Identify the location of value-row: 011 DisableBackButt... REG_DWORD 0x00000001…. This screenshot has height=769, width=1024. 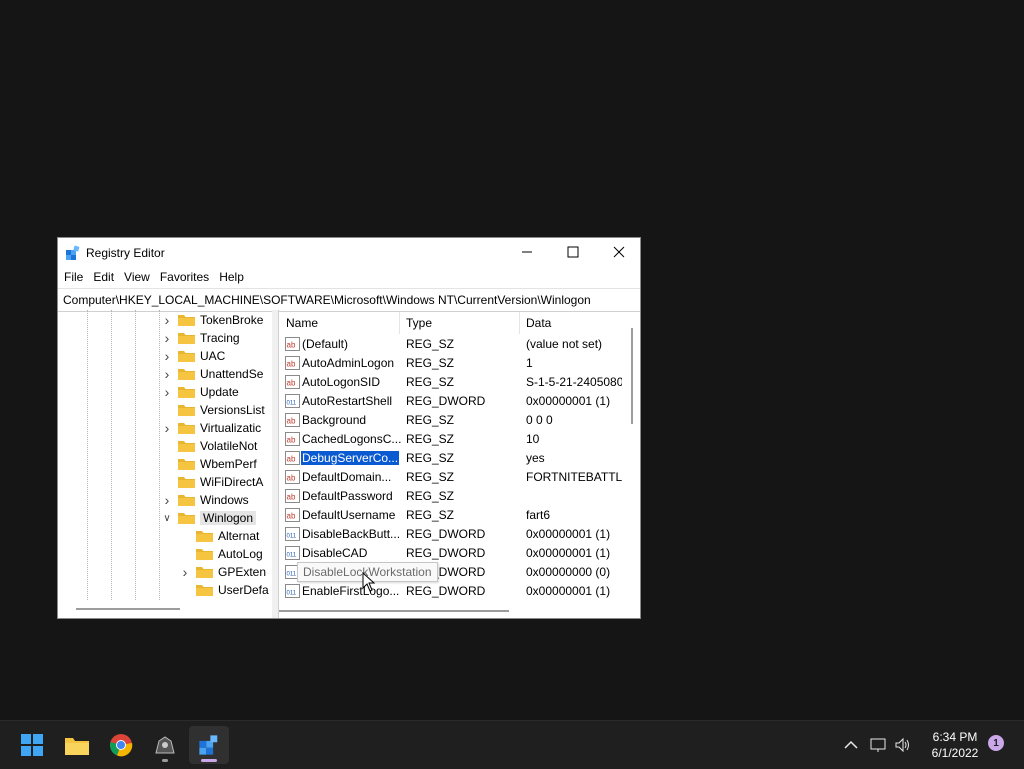
(451, 534).